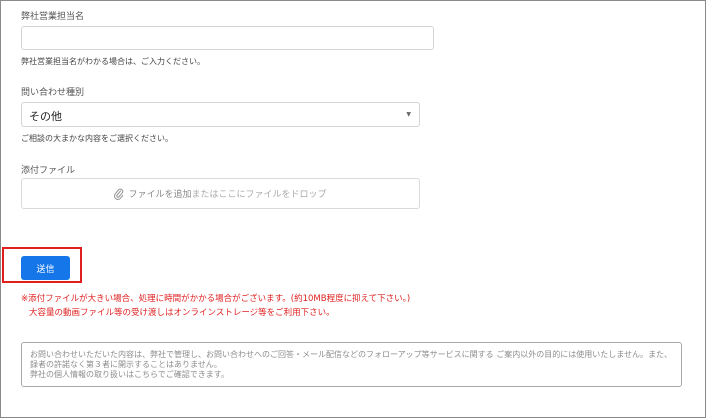  What do you see at coordinates (408, 114) in the screenshot?
I see `chevron-down-icon: ▼` at bounding box center [408, 114].